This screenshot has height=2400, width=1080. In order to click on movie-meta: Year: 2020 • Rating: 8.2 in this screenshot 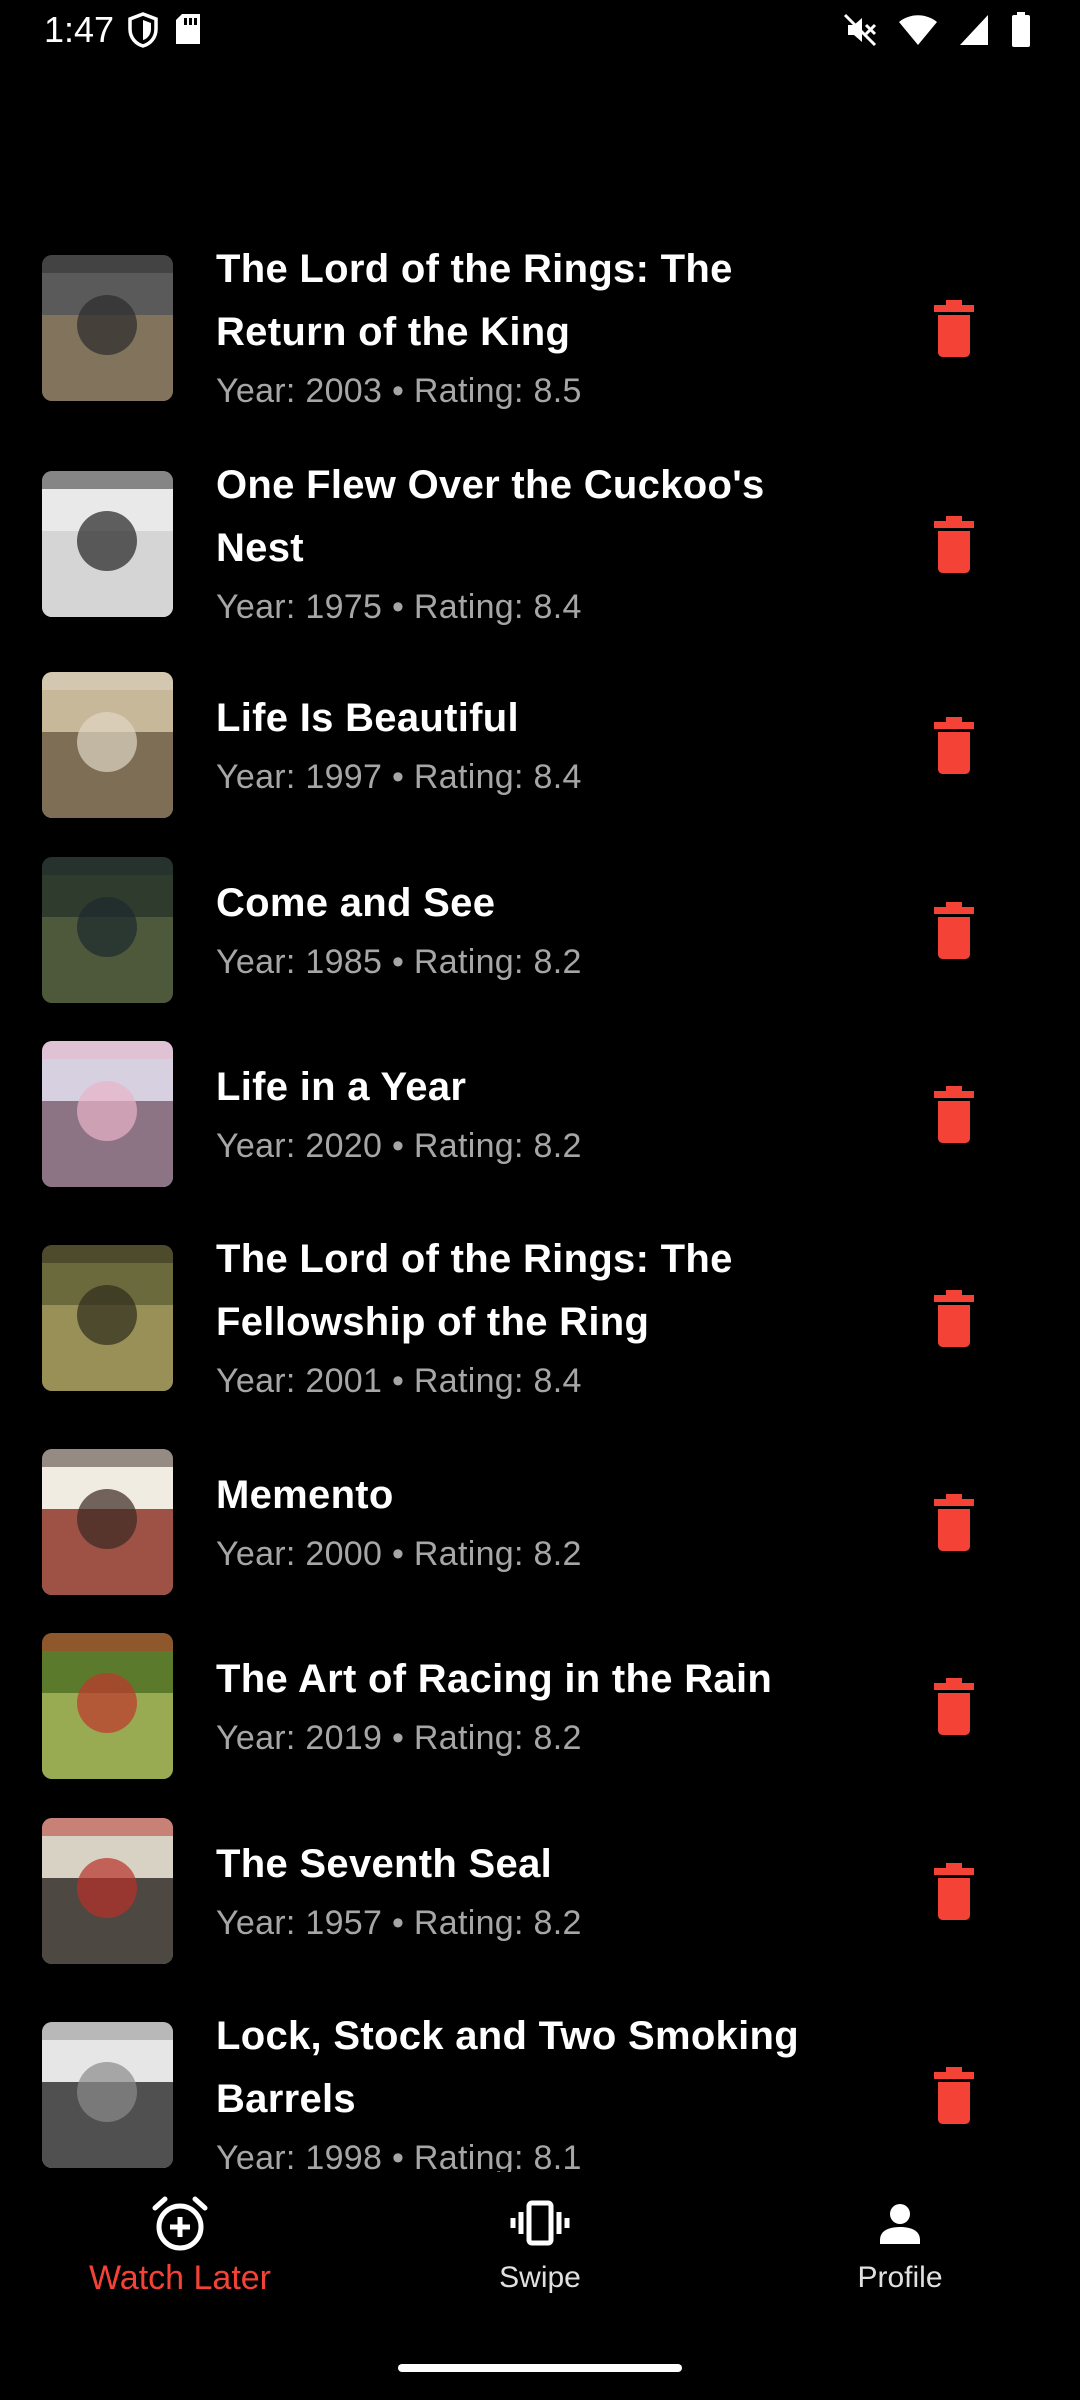, I will do `click(399, 1145)`.